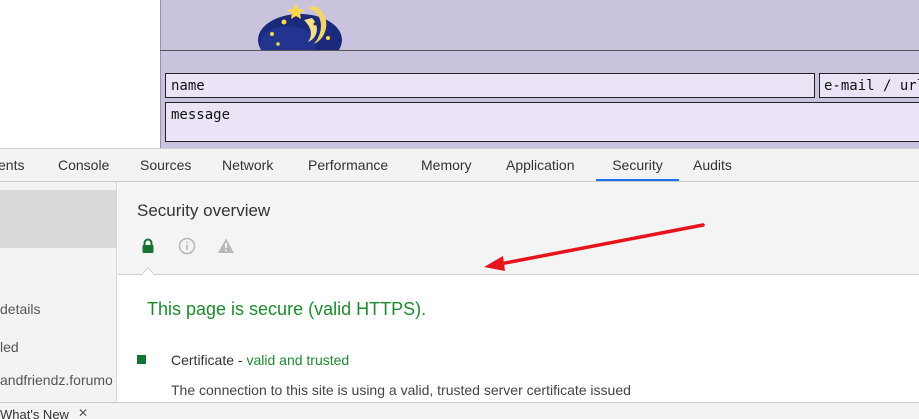  Describe the element at coordinates (9, 347) in the screenshot. I see `sidebar-item-loaded: led` at that location.